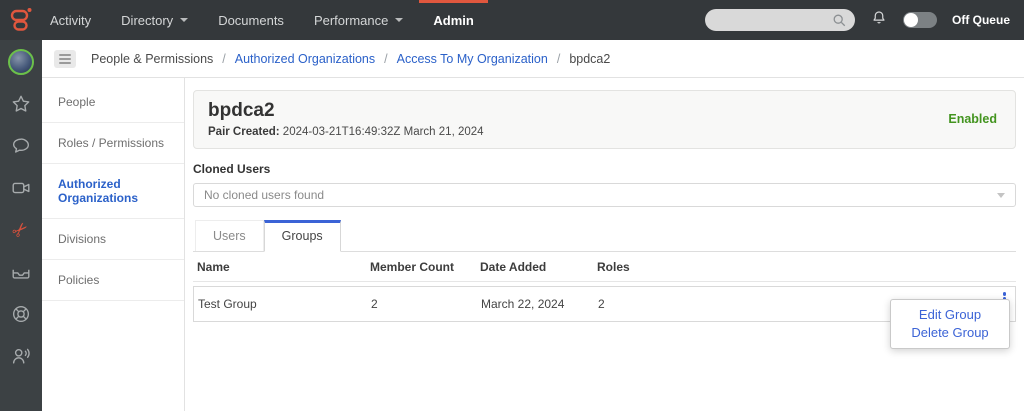 The image size is (1024, 411). Describe the element at coordinates (113, 280) in the screenshot. I see `sidebar-item-policies: Policies` at that location.